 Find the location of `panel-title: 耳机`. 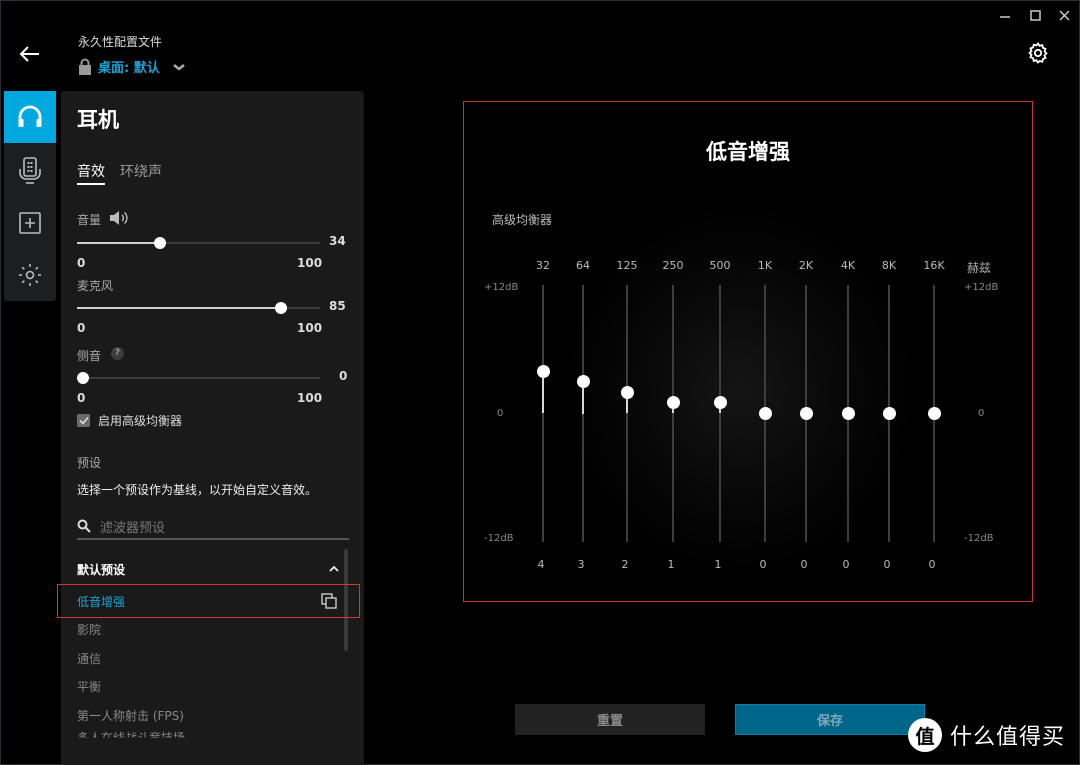

panel-title: 耳机 is located at coordinates (98, 120).